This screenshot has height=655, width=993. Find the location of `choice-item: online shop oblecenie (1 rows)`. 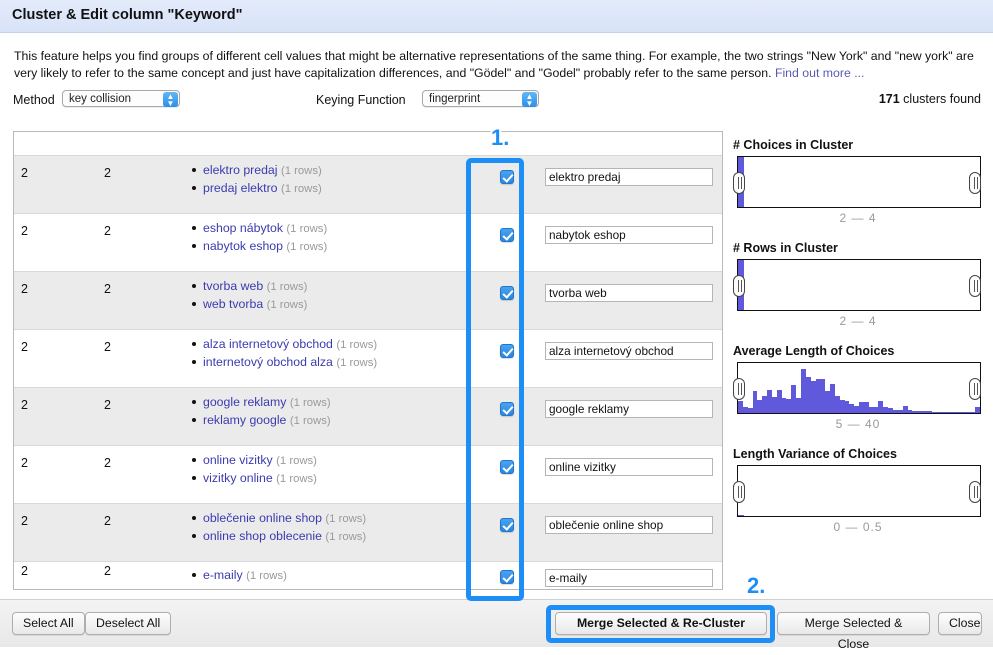

choice-item: online shop oblecenie (1 rows) is located at coordinates (335, 537).